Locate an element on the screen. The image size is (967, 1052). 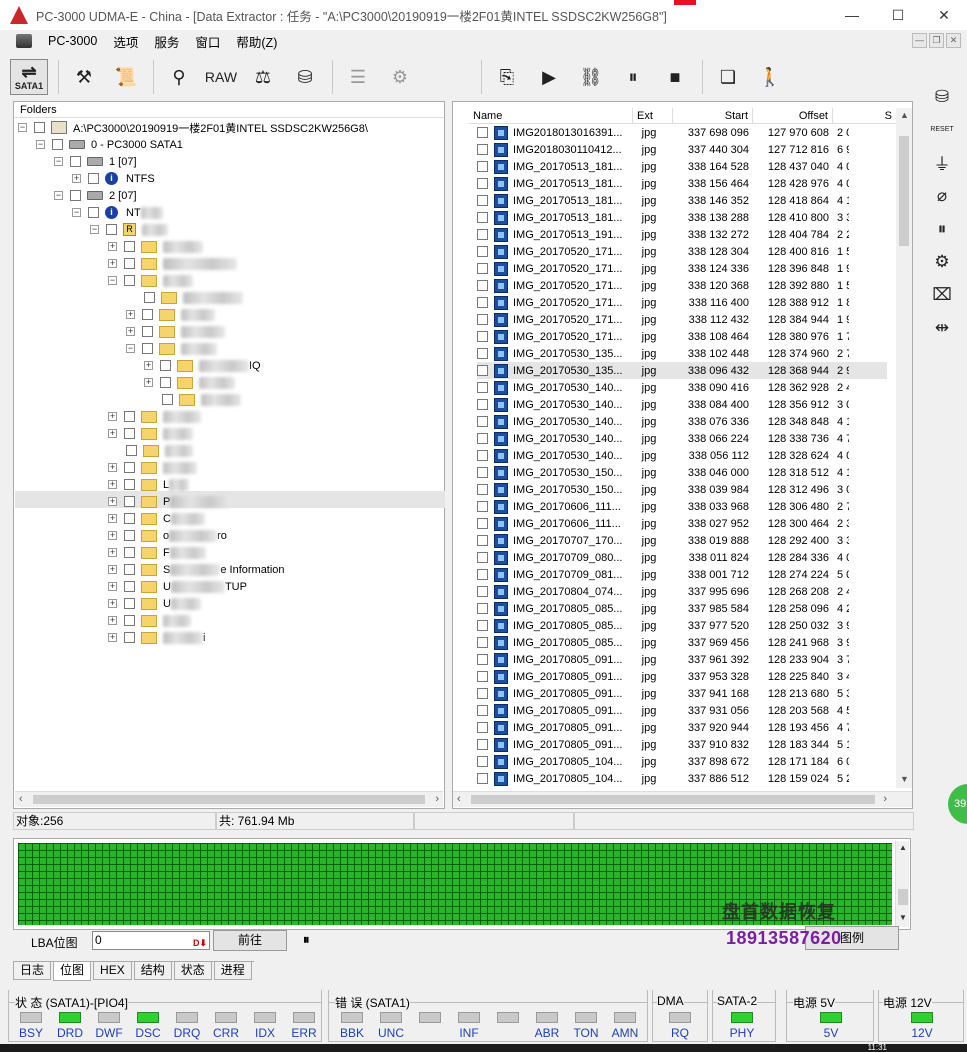
go-button: 前往 is located at coordinates (250, 940).